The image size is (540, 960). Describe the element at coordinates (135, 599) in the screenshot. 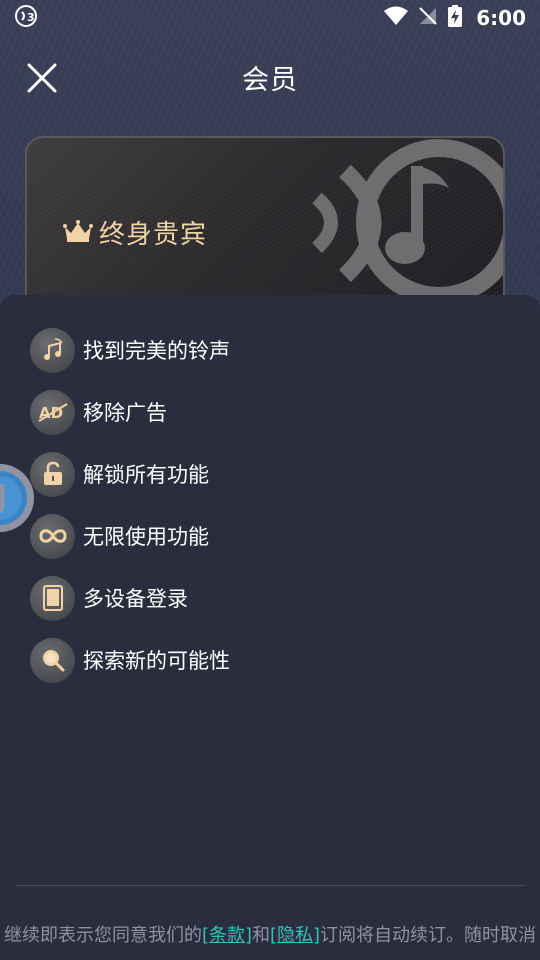

I see `feature-label: 多设备登录` at that location.